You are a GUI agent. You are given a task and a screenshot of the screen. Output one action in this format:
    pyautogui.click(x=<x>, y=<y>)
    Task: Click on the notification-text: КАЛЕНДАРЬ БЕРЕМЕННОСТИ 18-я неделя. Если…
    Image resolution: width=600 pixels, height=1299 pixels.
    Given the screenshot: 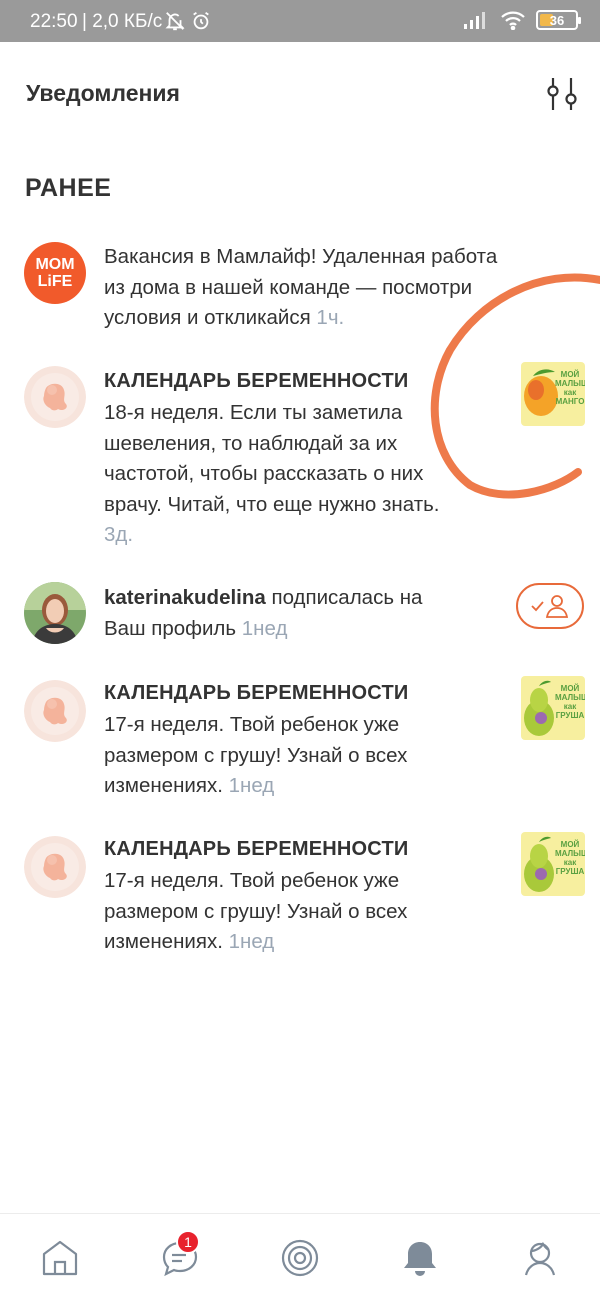 What is the action you would take?
    pyautogui.click(x=271, y=459)
    